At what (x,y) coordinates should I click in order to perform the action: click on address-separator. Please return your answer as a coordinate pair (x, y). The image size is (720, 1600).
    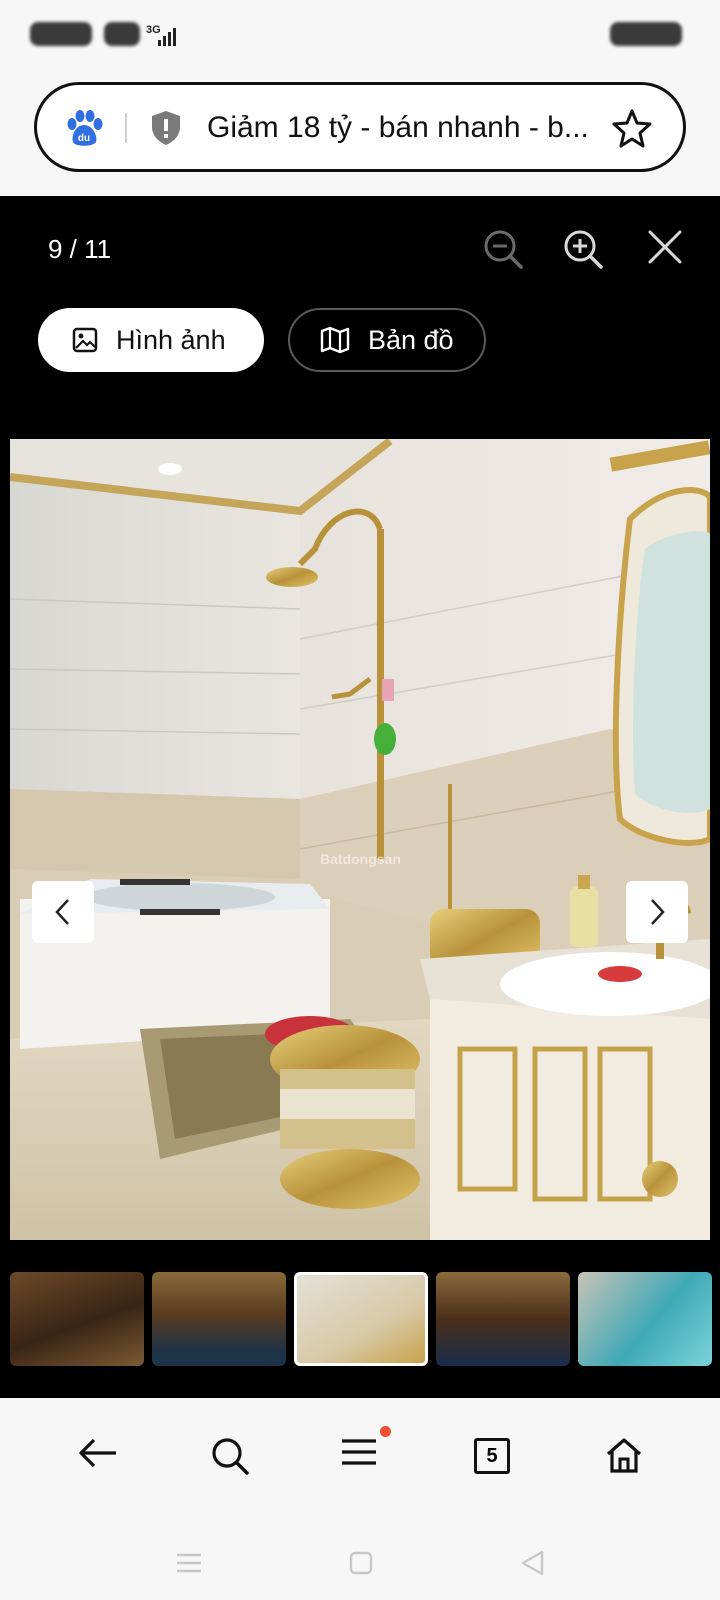
    Looking at the image, I should click on (126, 128).